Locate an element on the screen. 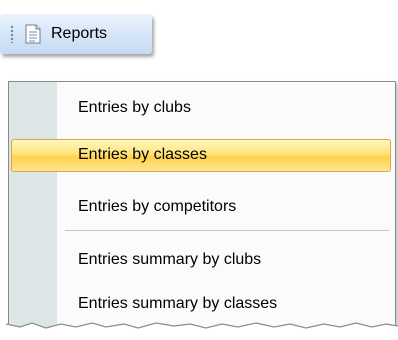  menu-separator is located at coordinates (227, 230).